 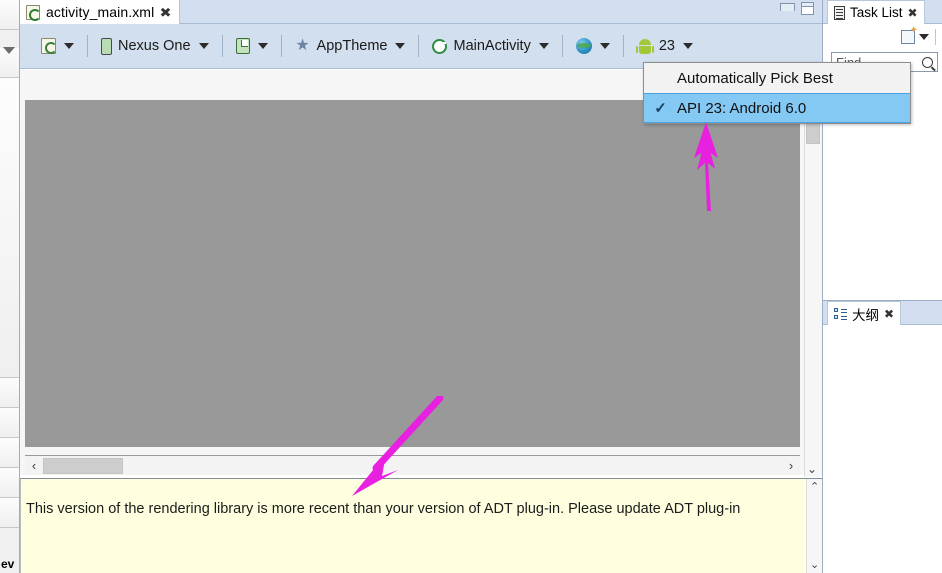 I want to click on toolbar-item-activity: MainActivity, so click(x=490, y=46).